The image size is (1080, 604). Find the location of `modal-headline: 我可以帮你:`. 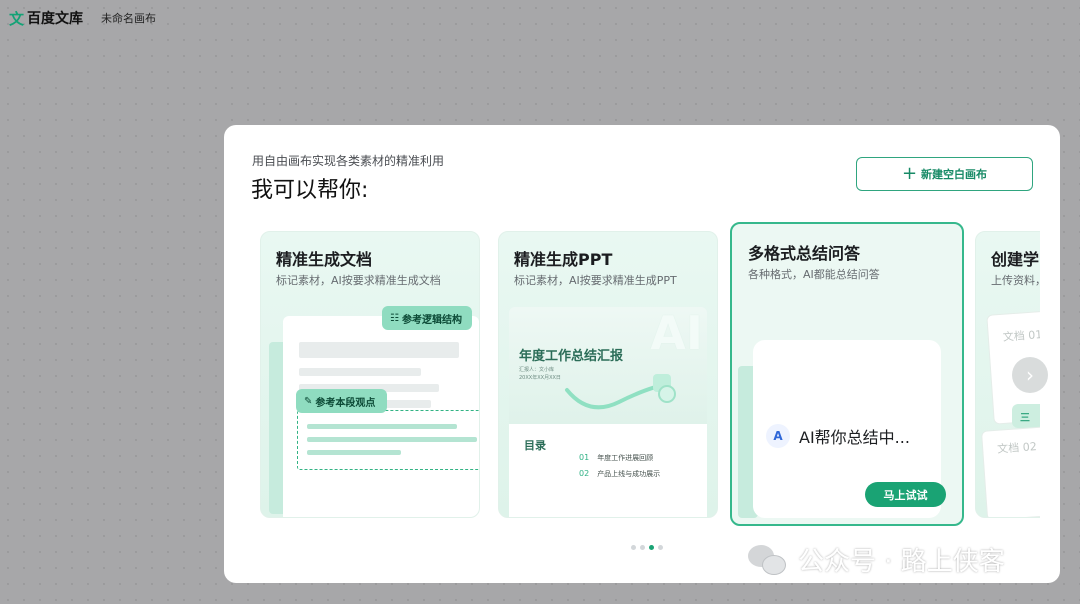

modal-headline: 我可以帮你: is located at coordinates (310, 190).